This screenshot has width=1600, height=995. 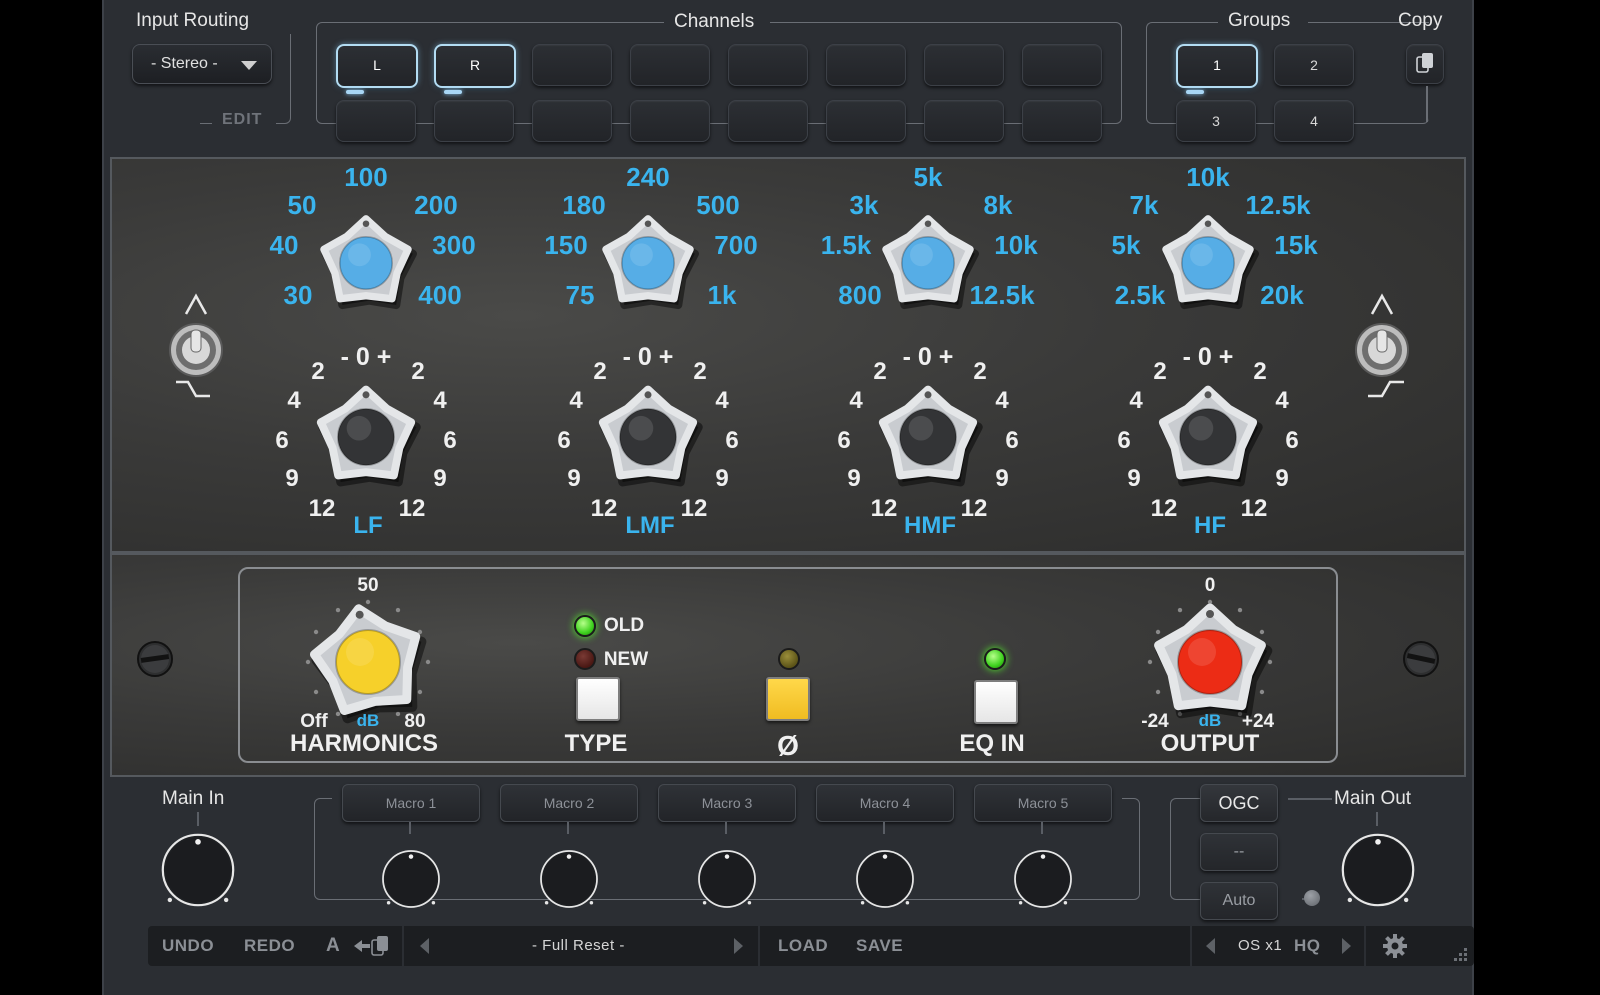 I want to click on low-shelf-toggle, so click(x=196, y=346).